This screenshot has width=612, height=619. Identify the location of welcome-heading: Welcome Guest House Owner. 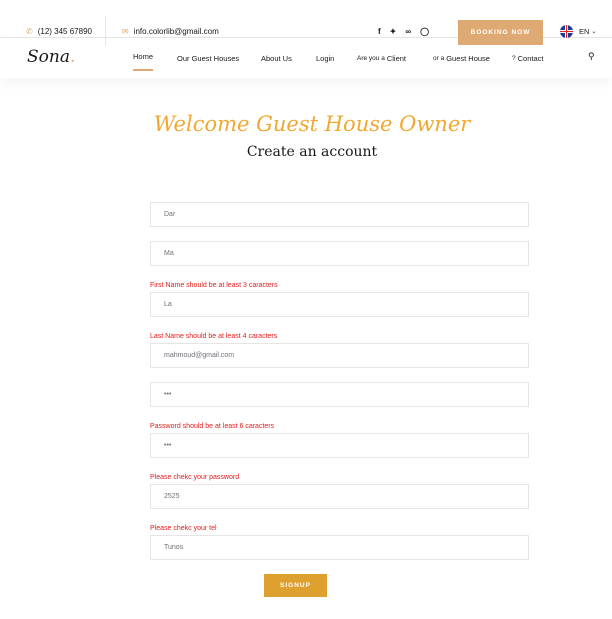
(312, 124).